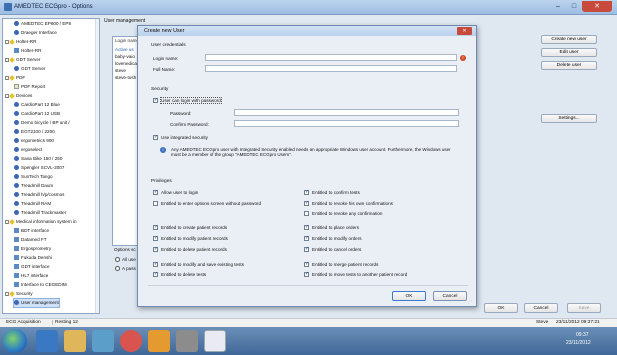  I want to click on confirm-password-field, so click(346, 123).